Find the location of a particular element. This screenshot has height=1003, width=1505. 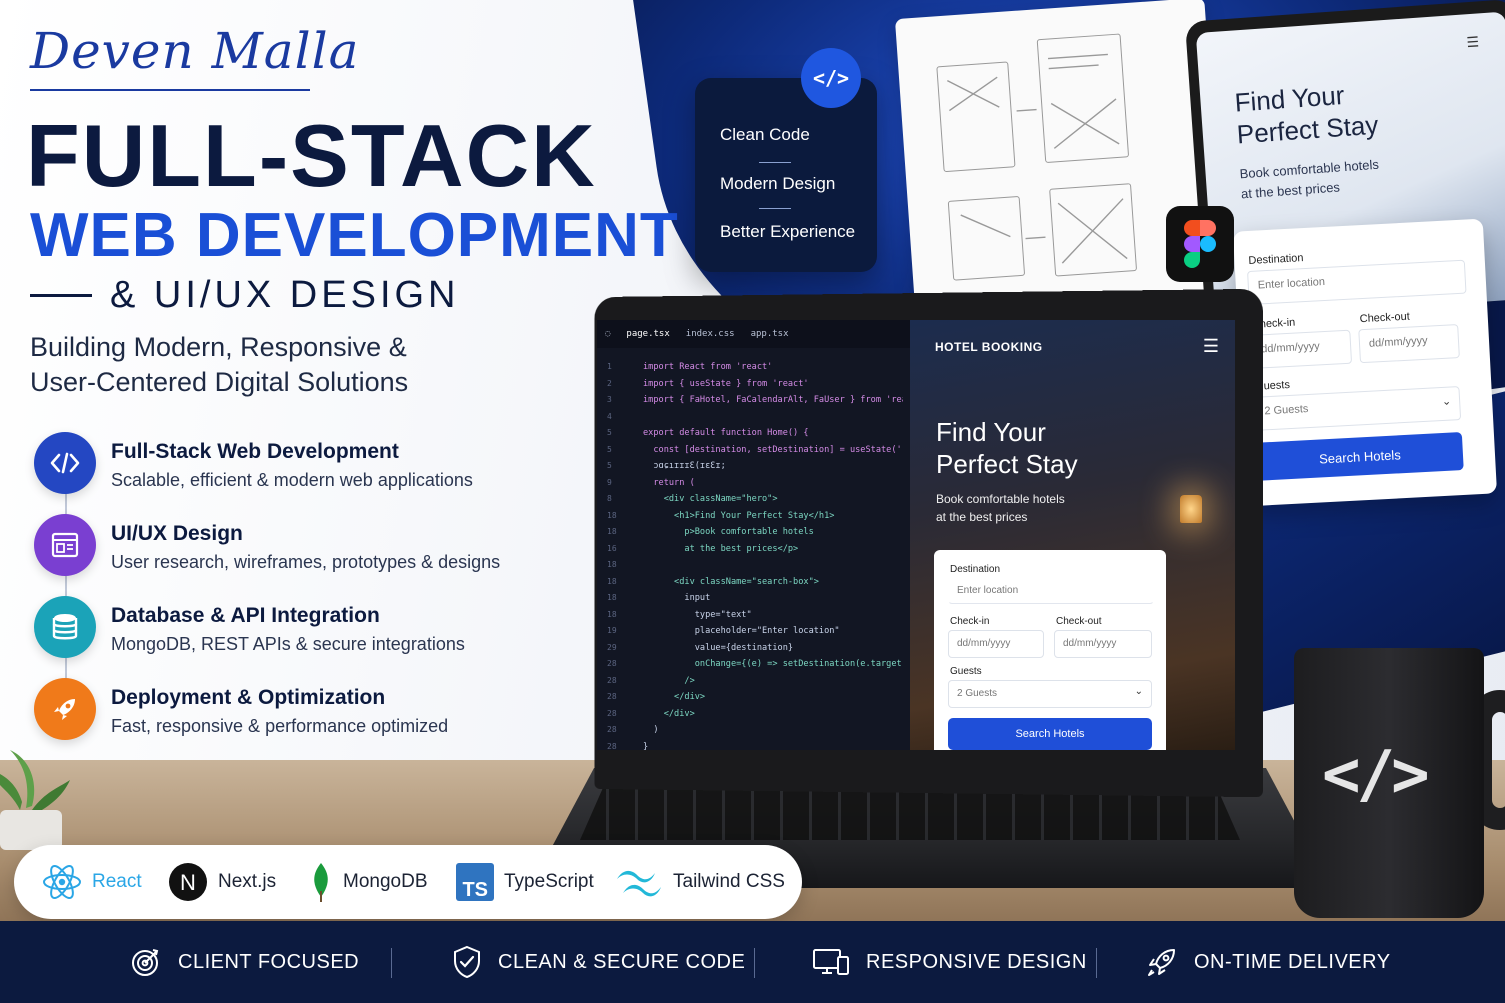

line-number: 1 is located at coordinates (609, 366).